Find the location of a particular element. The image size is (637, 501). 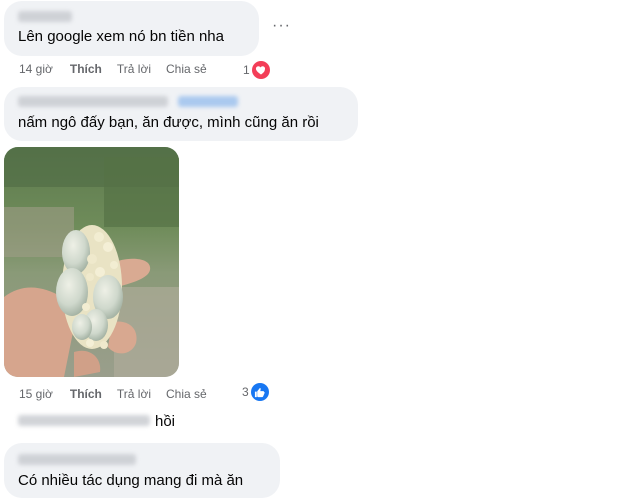

comment-text: hồi is located at coordinates (165, 421).